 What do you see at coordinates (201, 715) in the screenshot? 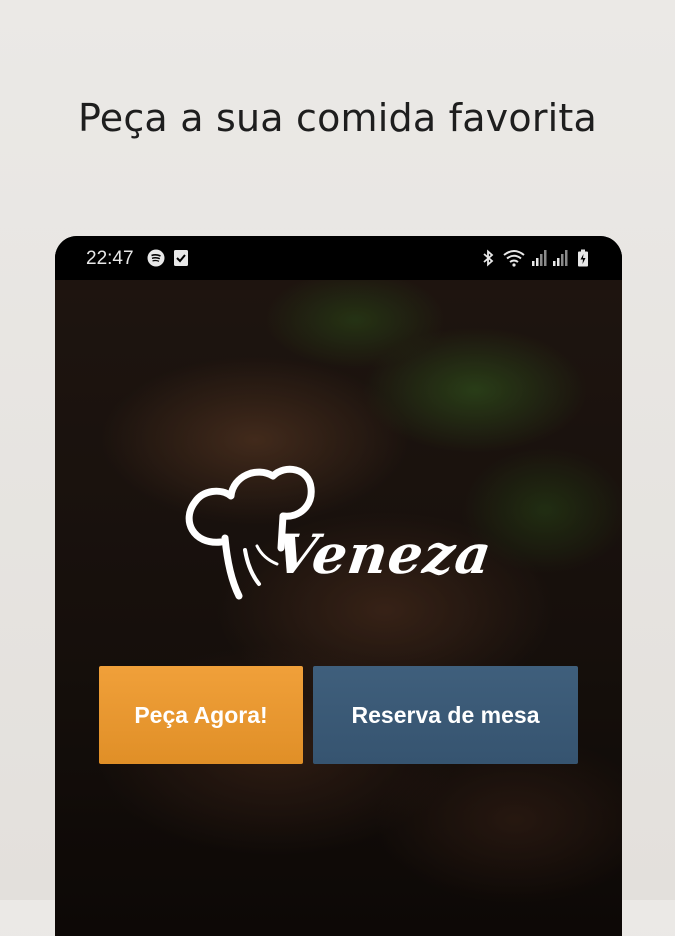
I see `order-now-button: Peça Agora!` at bounding box center [201, 715].